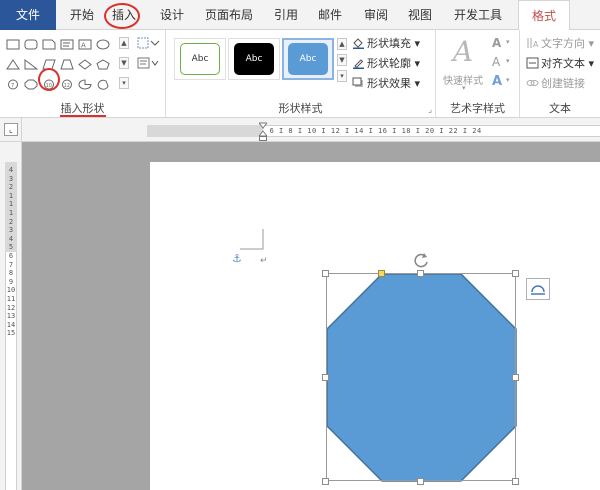 Image resolution: width=600 pixels, height=490 pixels. Describe the element at coordinates (515, 273) in the screenshot. I see `resize-handle-top-right` at that location.